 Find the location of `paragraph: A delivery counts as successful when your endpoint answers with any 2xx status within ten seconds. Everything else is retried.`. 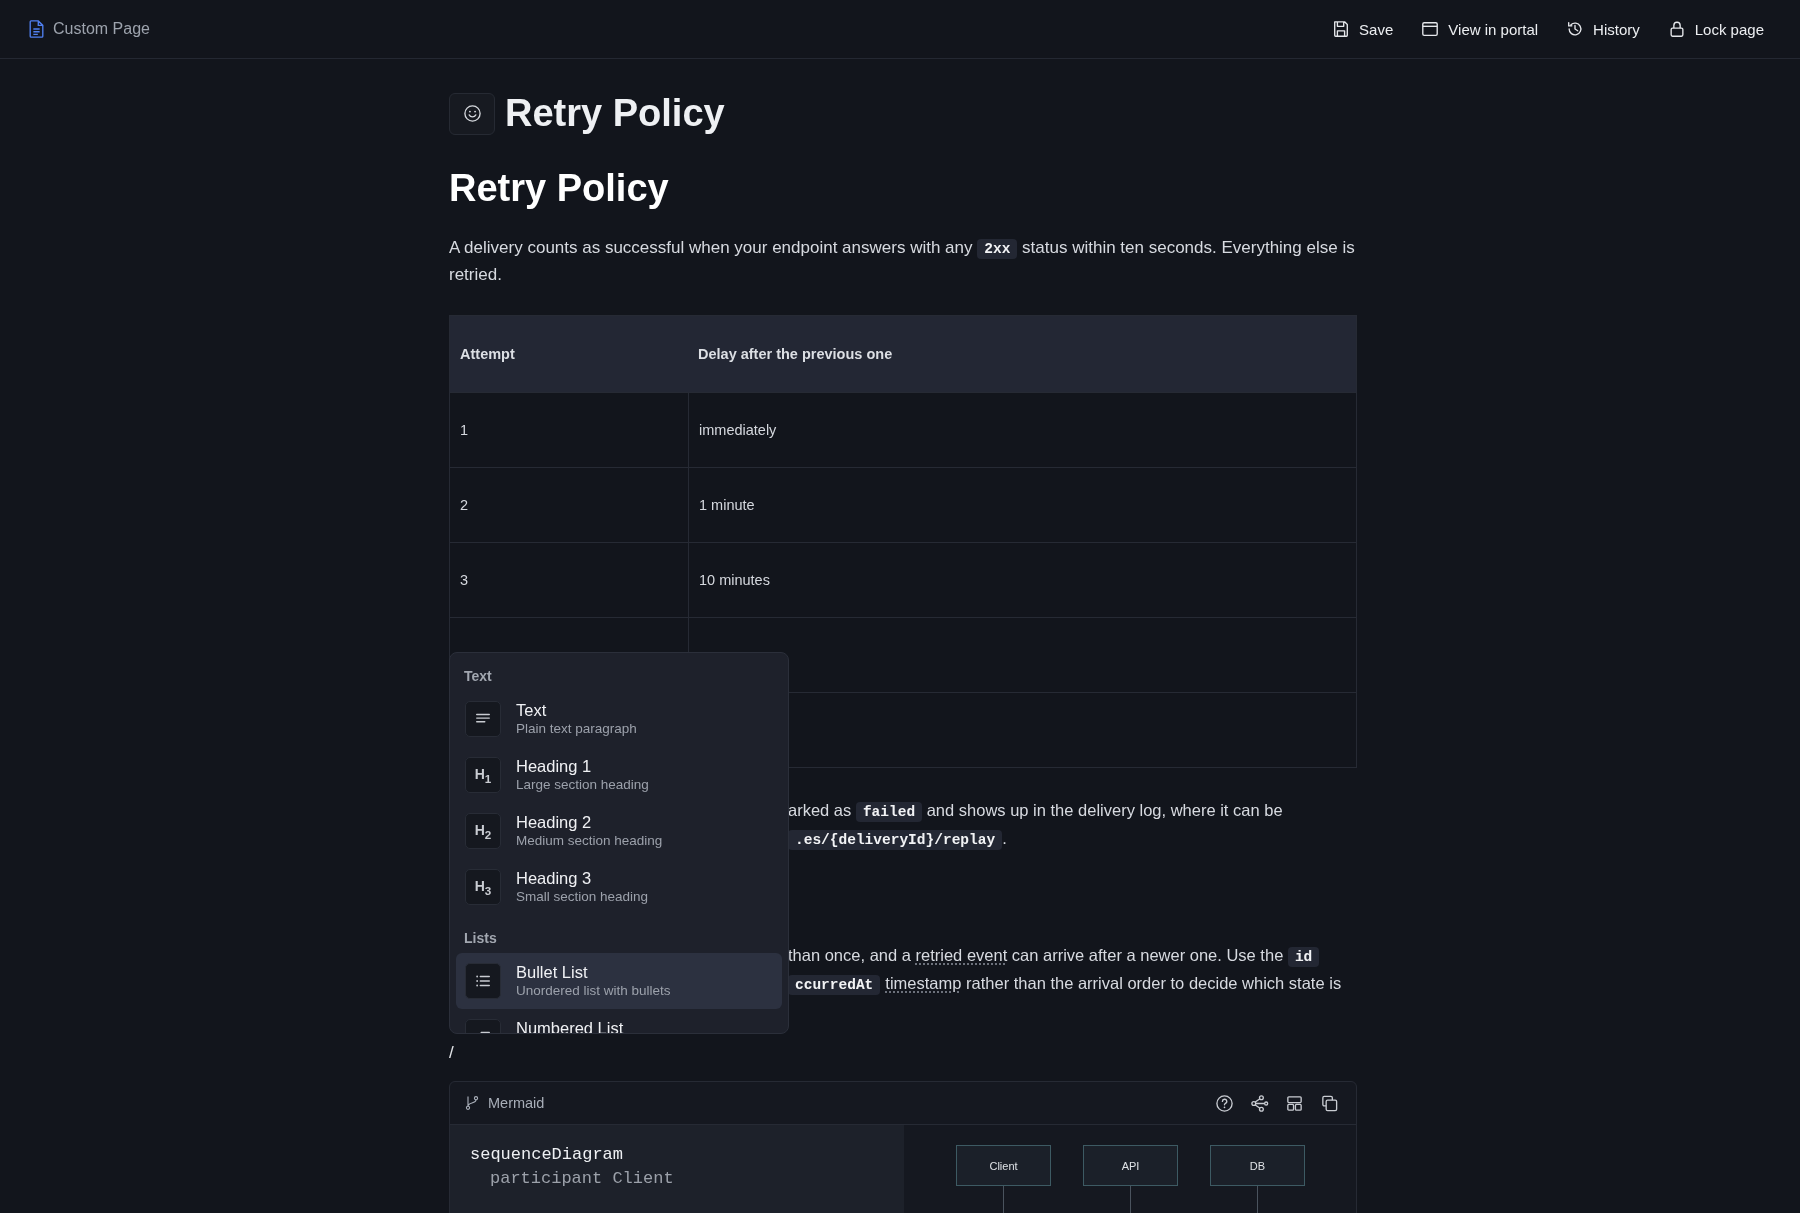

paragraph: A delivery counts as successful when your endpoint answers with any 2xx status within ten seconds. Everything else is retried. is located at coordinates (902, 261).